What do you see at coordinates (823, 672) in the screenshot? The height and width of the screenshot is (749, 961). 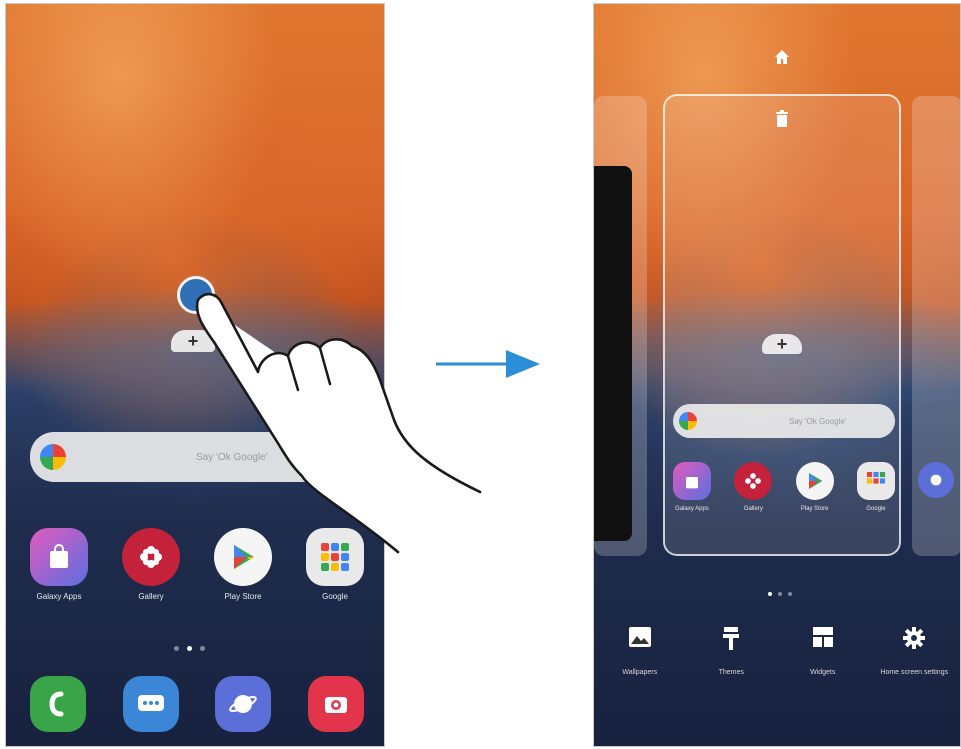 I see `menu-label: Widgets` at bounding box center [823, 672].